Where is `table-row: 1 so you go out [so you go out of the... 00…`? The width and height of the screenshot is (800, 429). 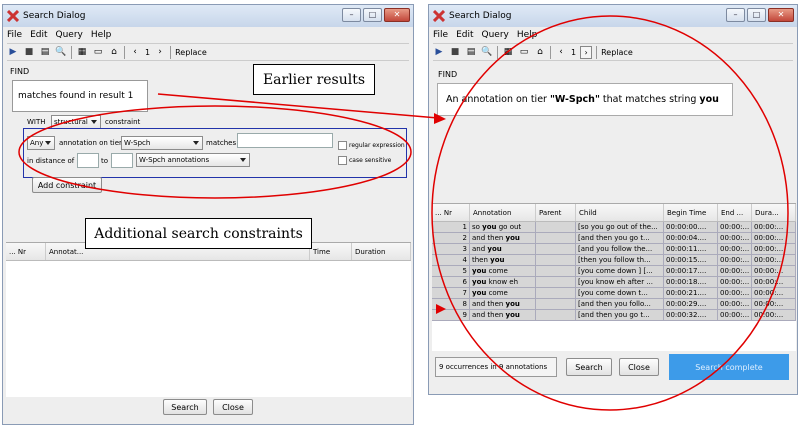 table-row: 1 so you go out [so you go out of the... 00… is located at coordinates (614, 227).